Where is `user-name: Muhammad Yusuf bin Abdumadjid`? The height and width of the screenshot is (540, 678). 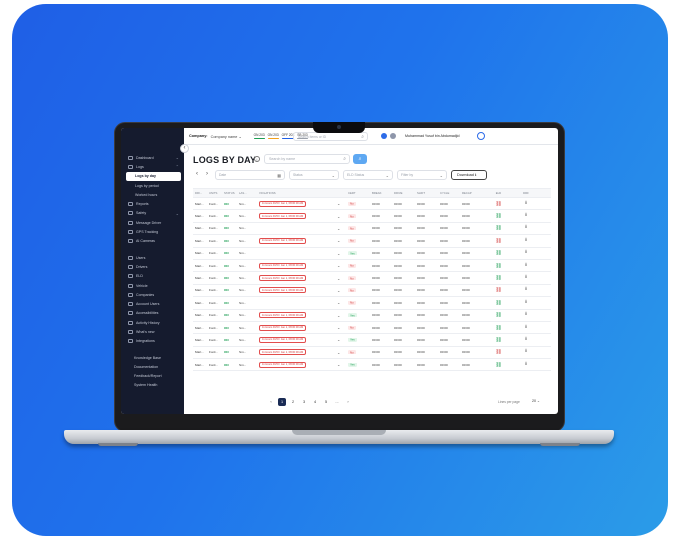
user-name: Muhammad Yusuf bin Abdumadjid is located at coordinates (432, 136).